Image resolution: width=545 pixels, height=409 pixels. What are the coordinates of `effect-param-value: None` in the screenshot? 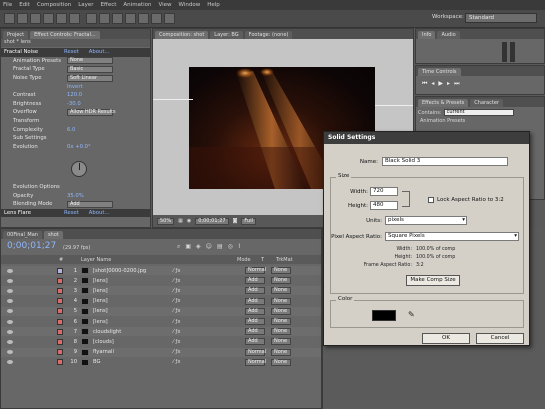 It's located at (90, 61).